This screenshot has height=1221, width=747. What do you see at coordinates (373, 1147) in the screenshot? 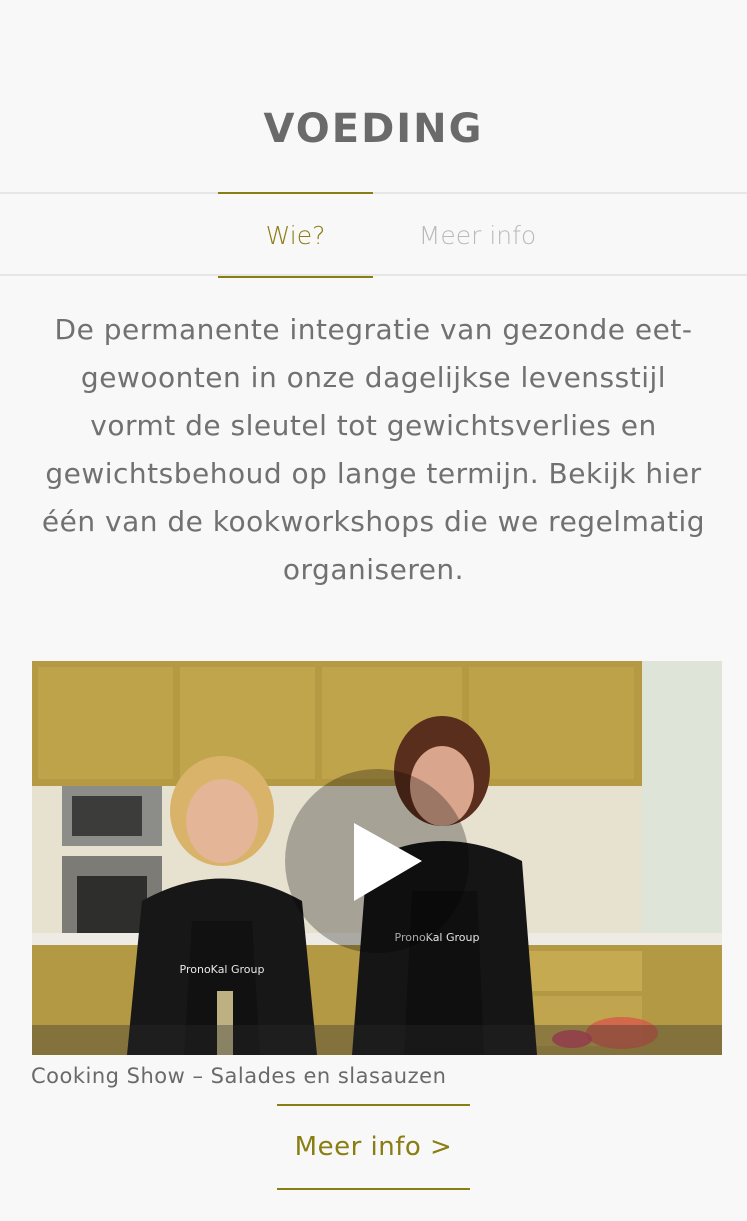
I see `meer-info-button: Meer info >` at bounding box center [373, 1147].